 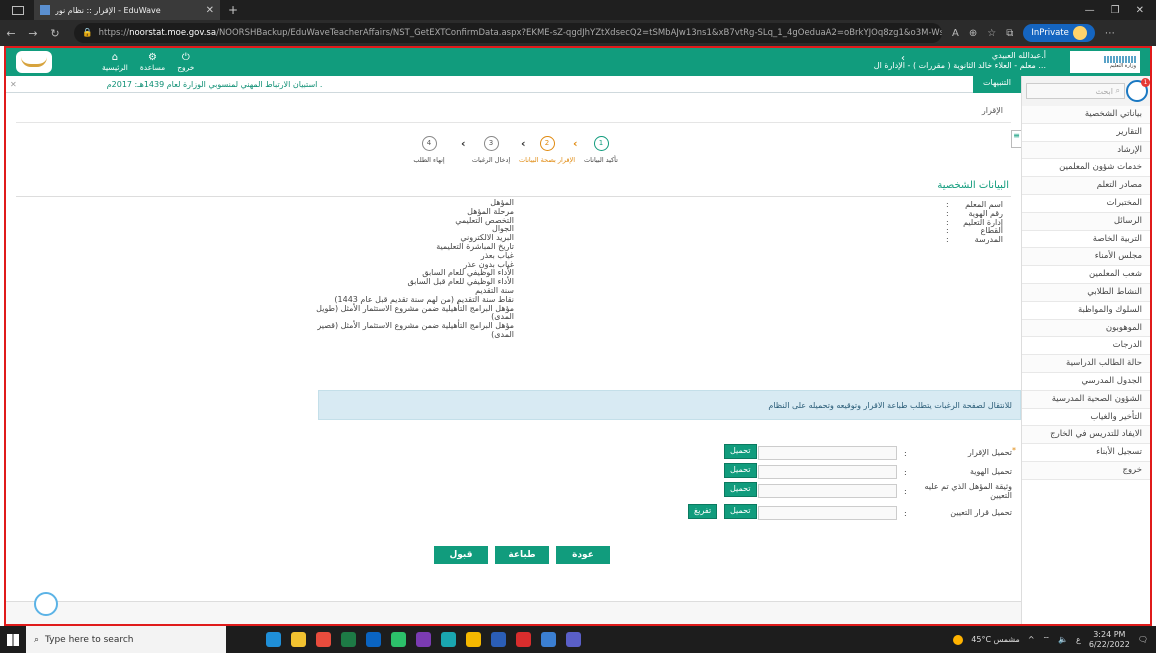 What do you see at coordinates (1047, 640) in the screenshot?
I see `network-icon: ⌔` at bounding box center [1047, 640].